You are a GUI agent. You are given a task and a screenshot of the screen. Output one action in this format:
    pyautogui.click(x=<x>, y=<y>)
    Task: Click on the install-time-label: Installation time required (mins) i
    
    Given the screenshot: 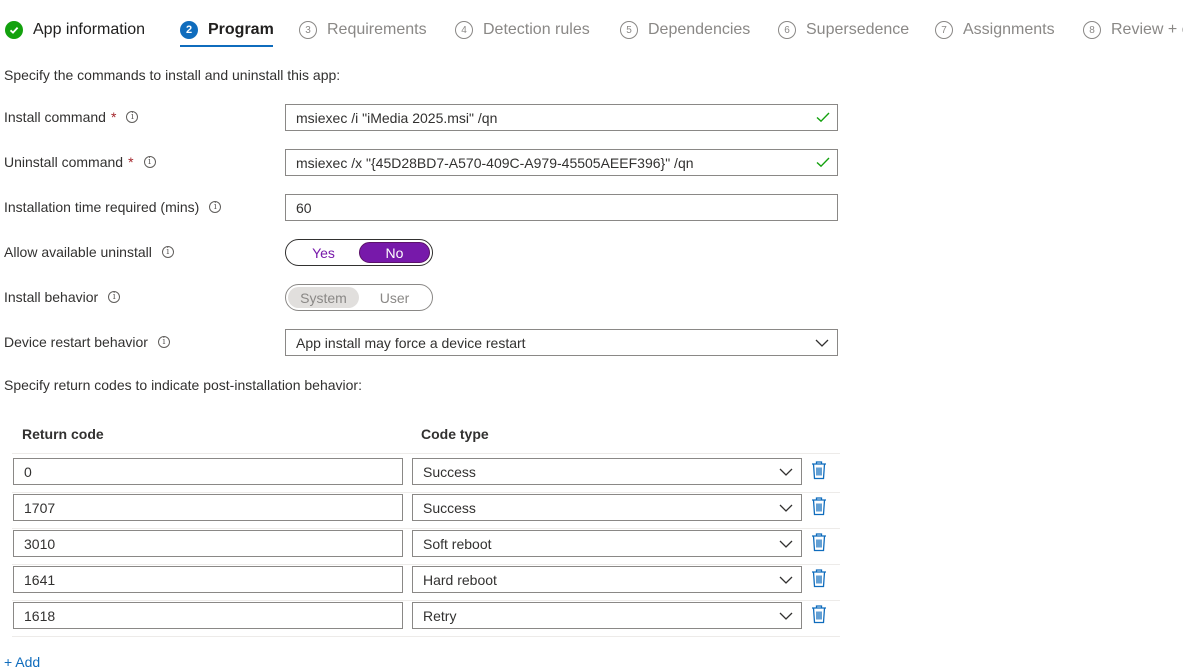 What is the action you would take?
    pyautogui.click(x=113, y=207)
    